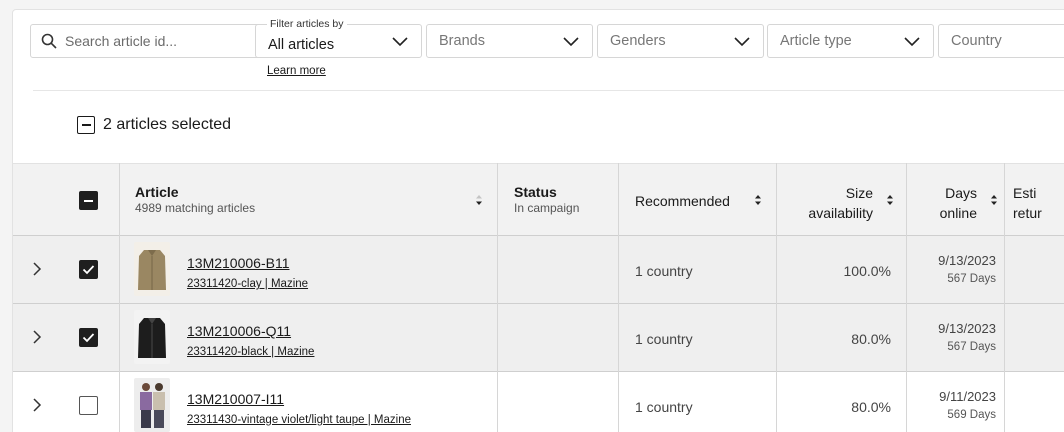  What do you see at coordinates (976, 41) in the screenshot?
I see `country-label: Country` at bounding box center [976, 41].